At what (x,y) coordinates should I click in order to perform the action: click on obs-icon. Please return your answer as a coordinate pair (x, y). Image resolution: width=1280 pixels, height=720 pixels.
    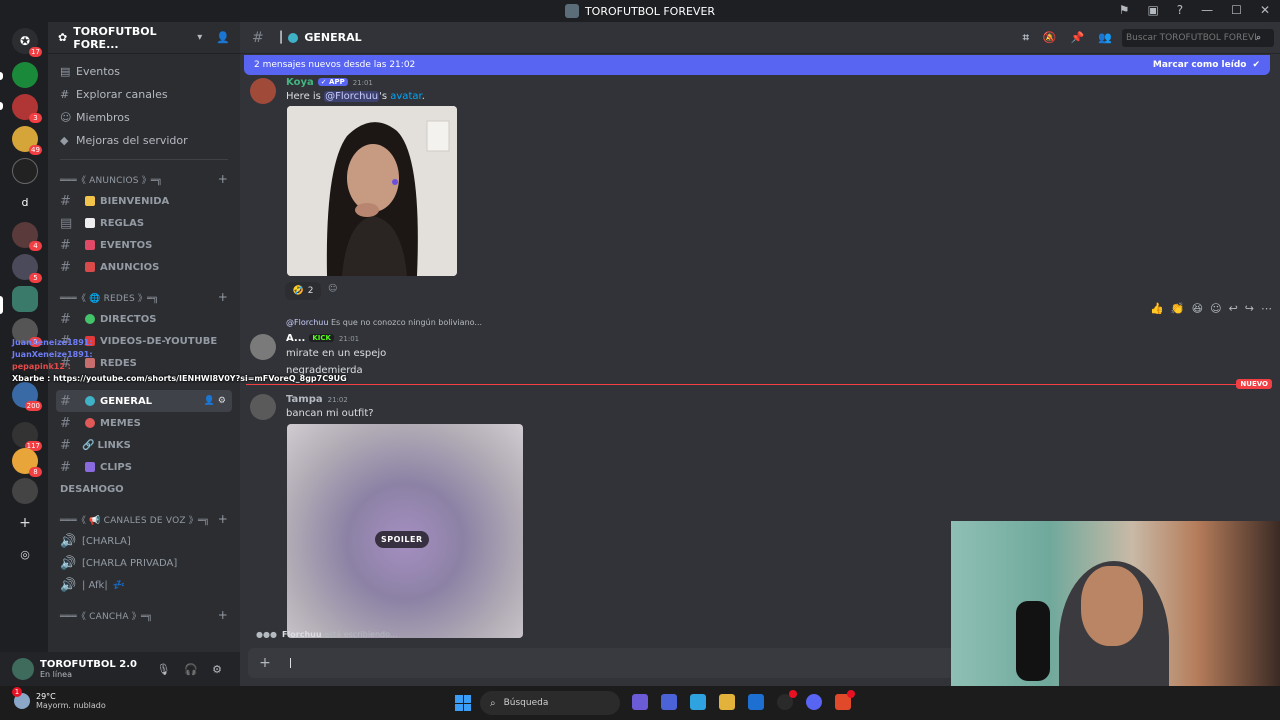
    Looking at the image, I should click on (787, 700).